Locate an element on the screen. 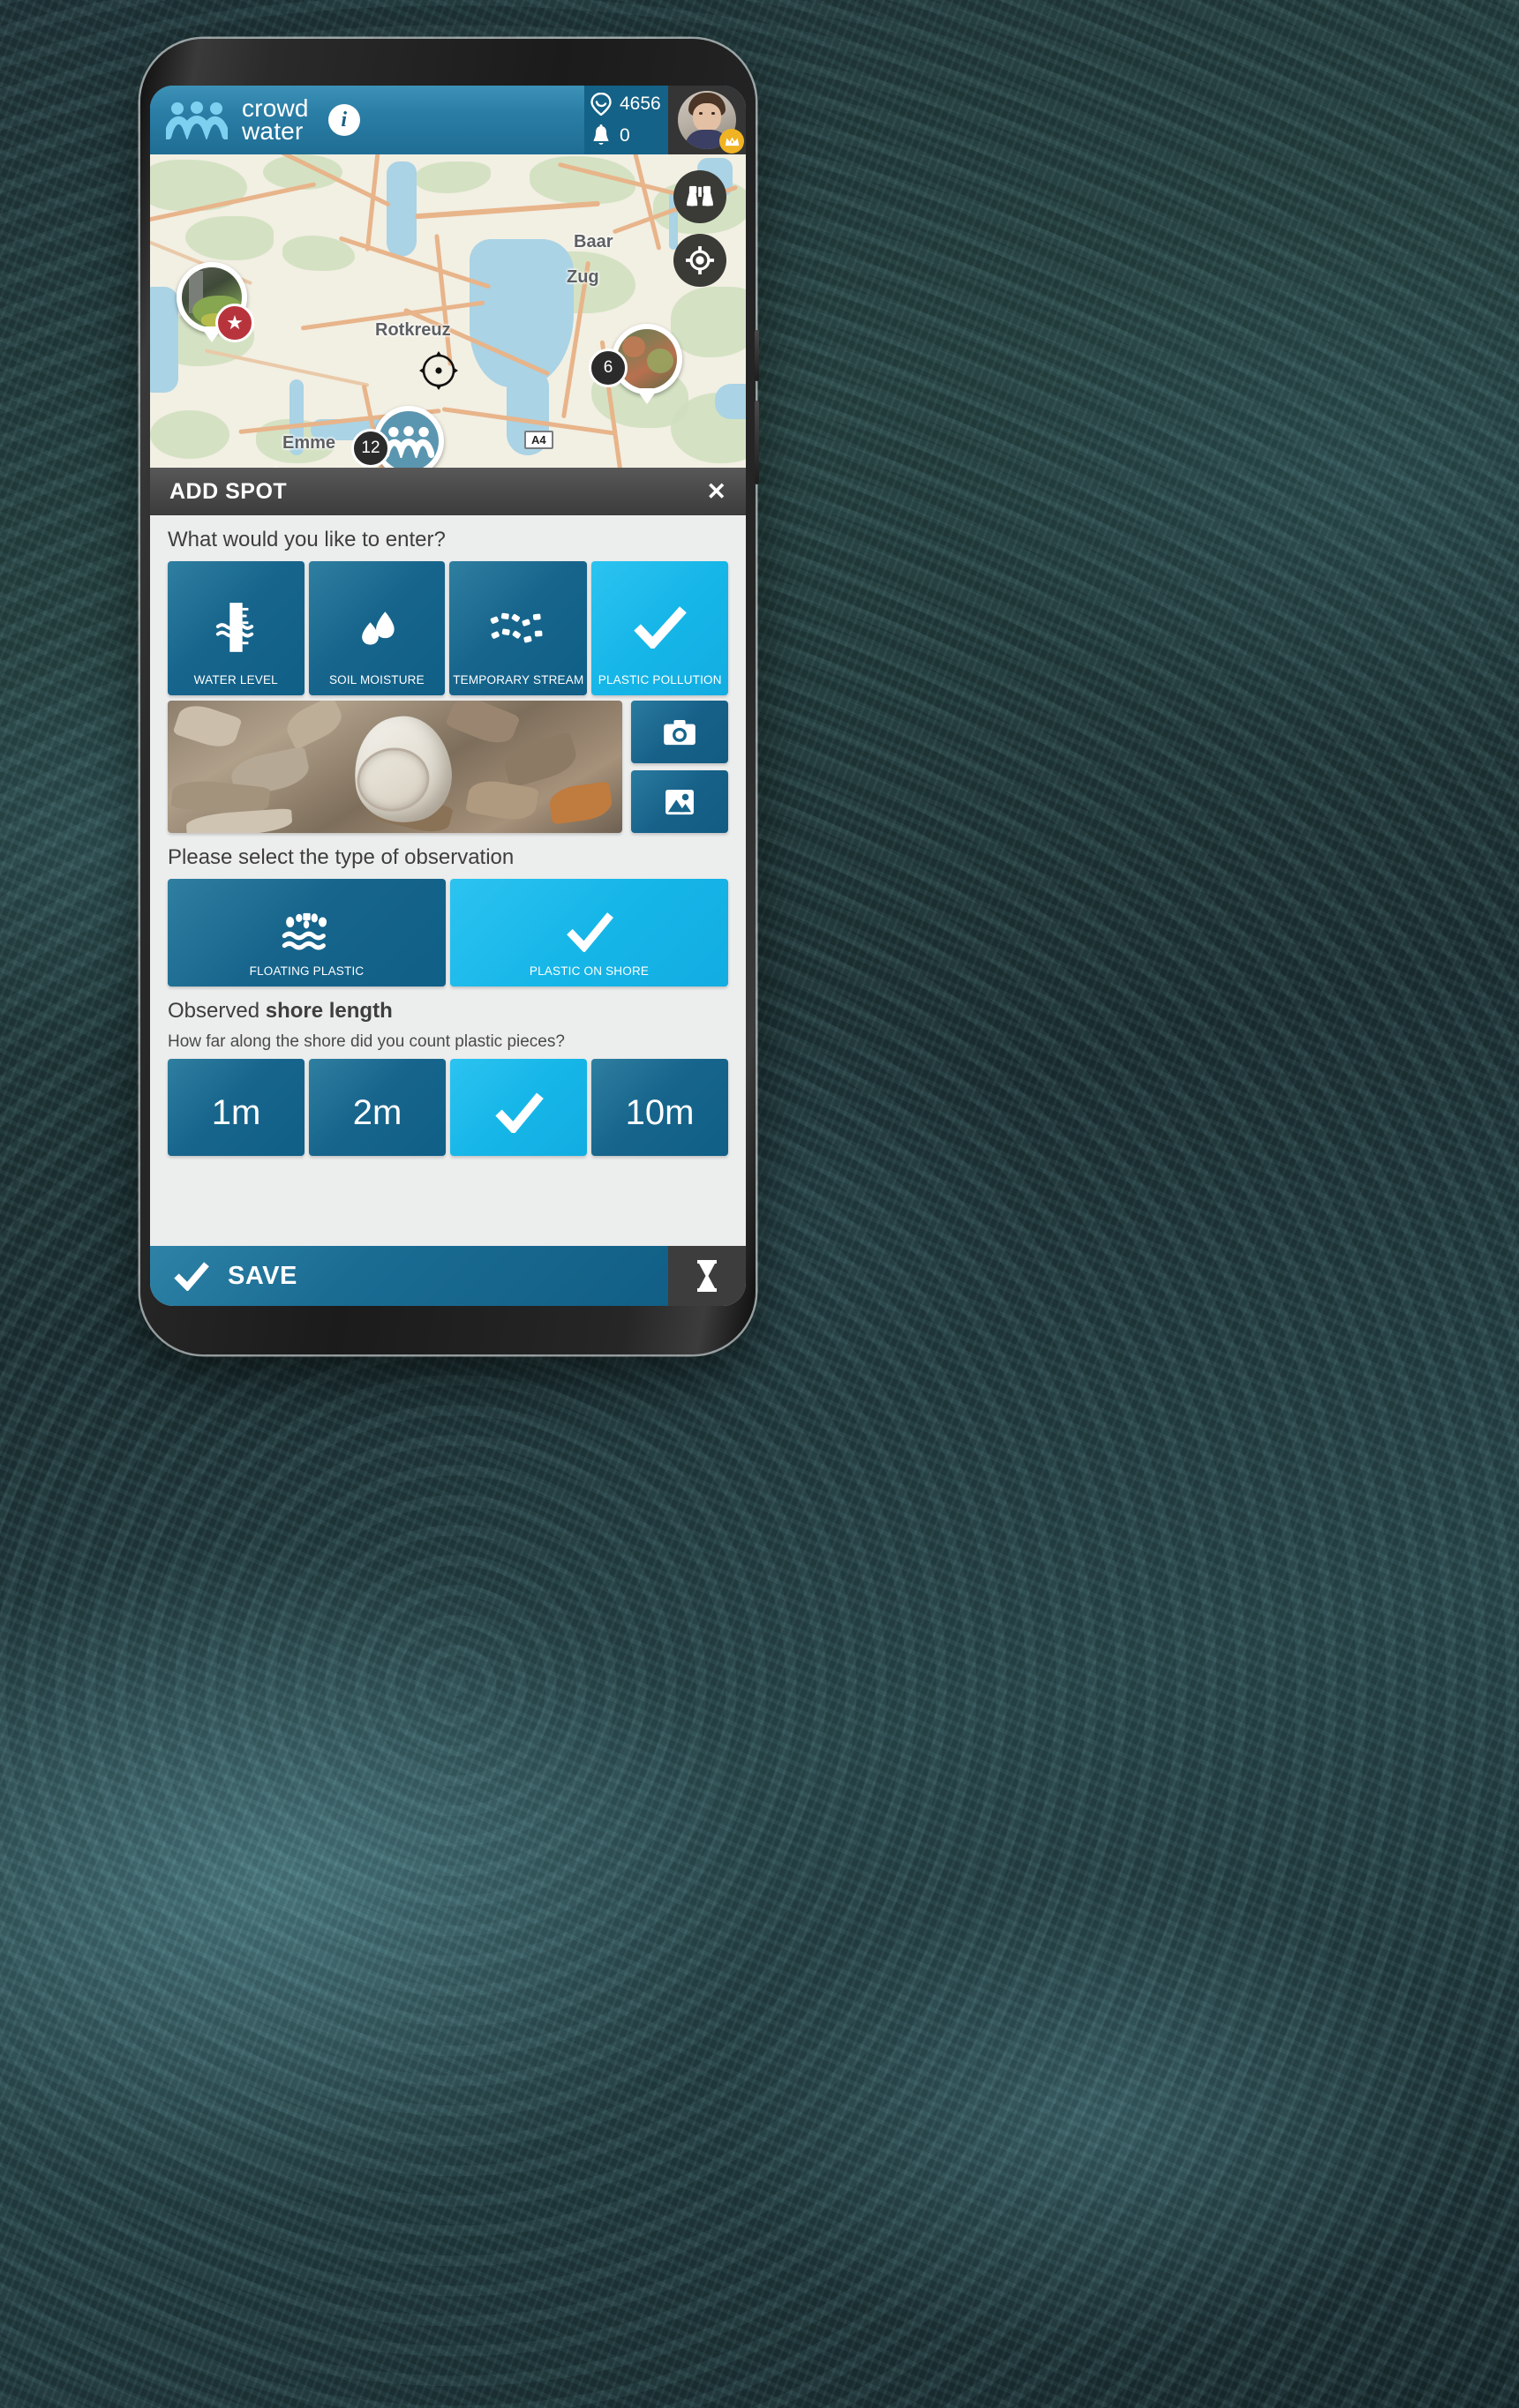 The image size is (1519, 2408). app-title: crowd water is located at coordinates (276, 120).